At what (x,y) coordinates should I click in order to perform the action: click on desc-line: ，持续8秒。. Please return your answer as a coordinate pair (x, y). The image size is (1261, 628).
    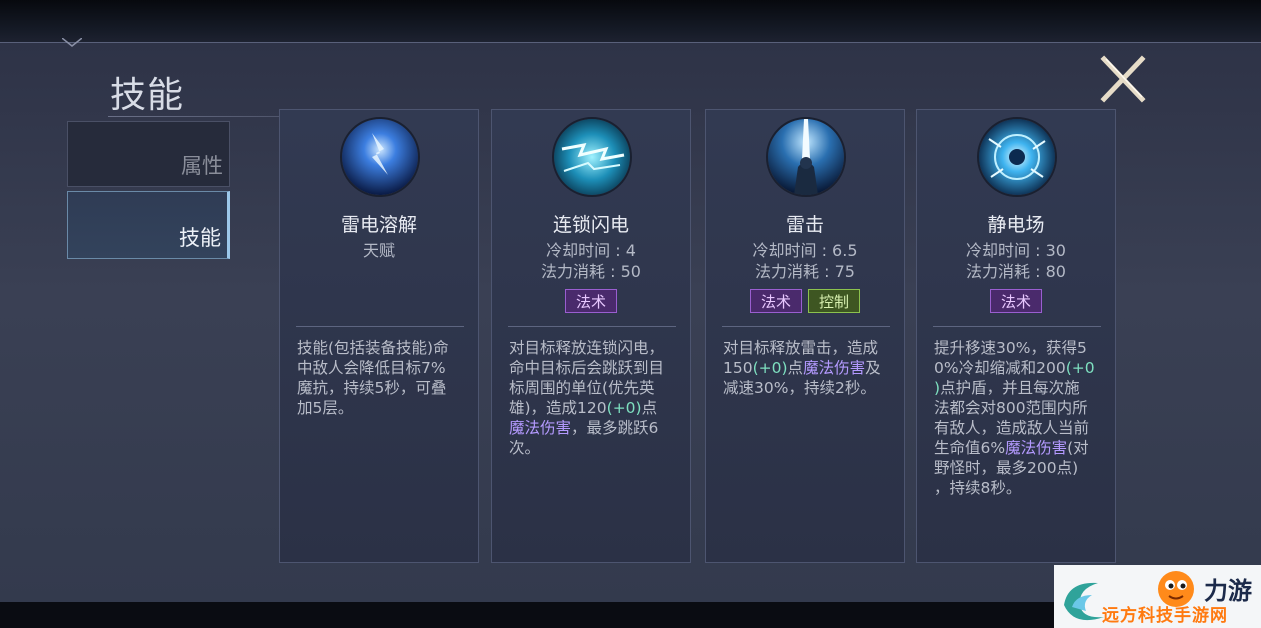
    Looking at the image, I should click on (978, 488).